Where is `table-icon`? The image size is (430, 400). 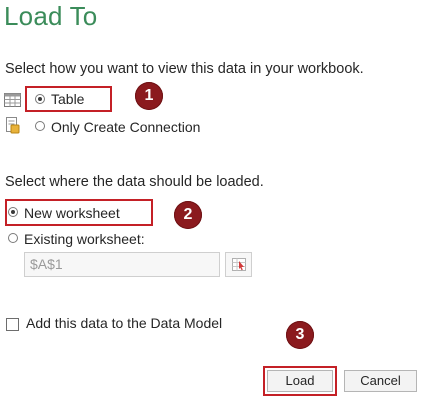 table-icon is located at coordinates (12, 100).